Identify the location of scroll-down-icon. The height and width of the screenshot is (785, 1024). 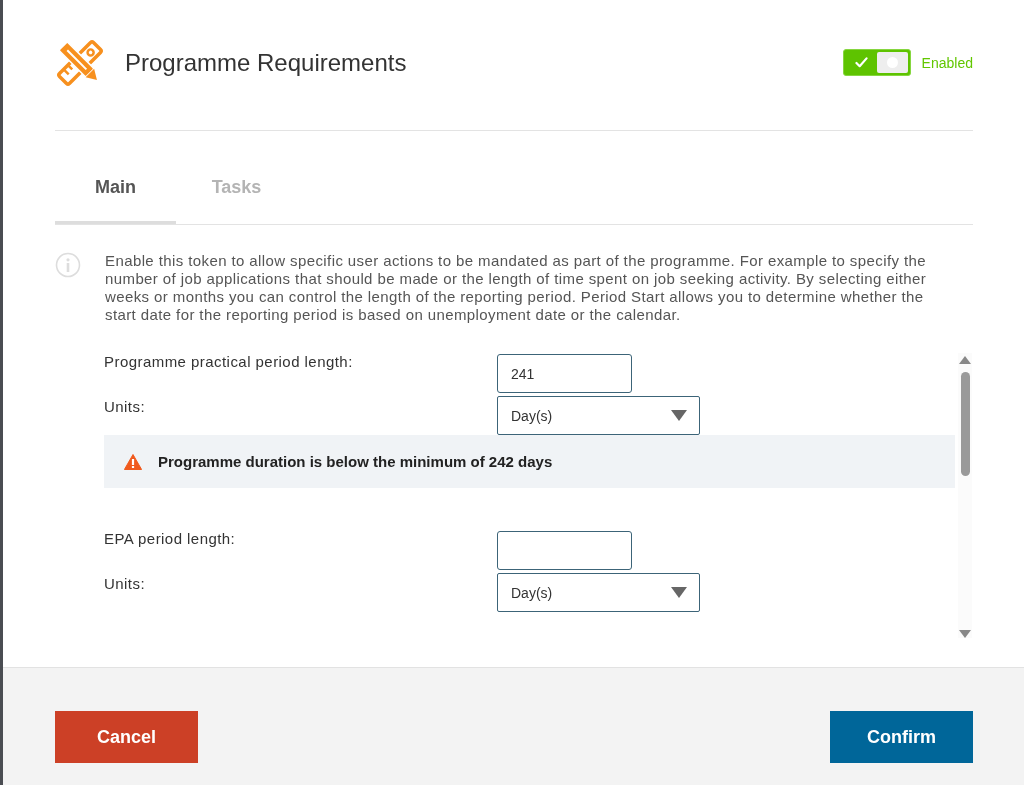
(965, 634).